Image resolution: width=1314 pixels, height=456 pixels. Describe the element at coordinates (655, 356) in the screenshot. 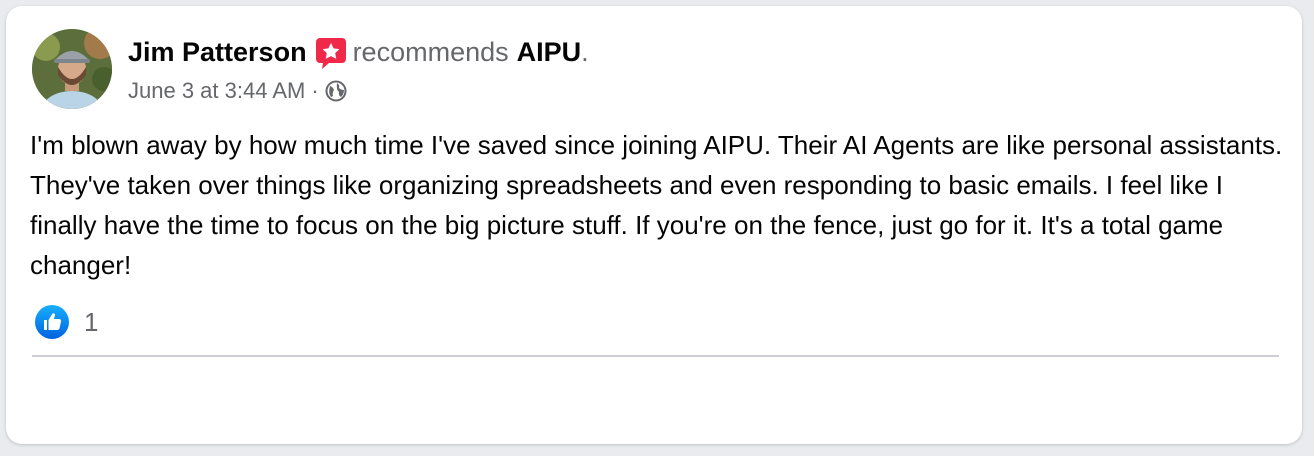

I see `actions-divider` at that location.